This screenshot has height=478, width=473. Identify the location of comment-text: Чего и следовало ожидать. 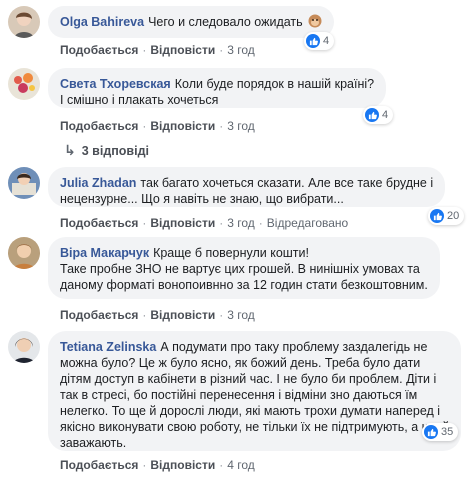
(225, 22).